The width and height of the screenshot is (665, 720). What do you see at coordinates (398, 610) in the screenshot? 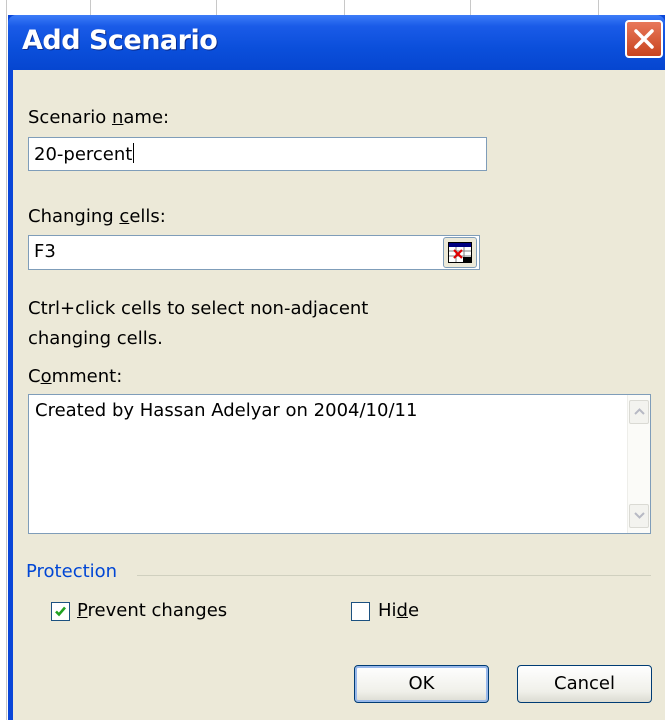
I see `hide-label: Hide` at bounding box center [398, 610].